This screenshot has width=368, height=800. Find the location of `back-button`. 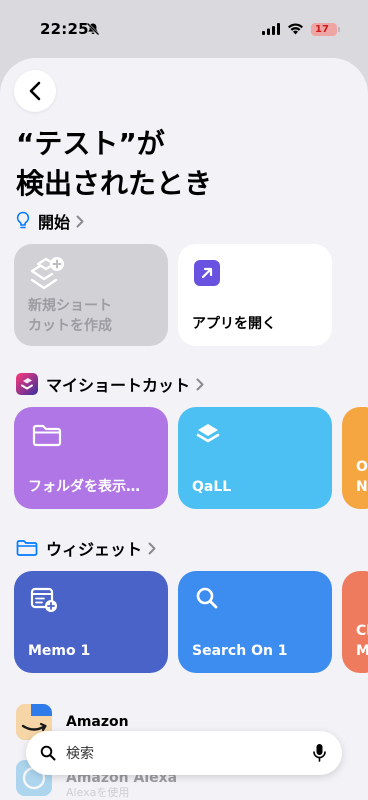

back-button is located at coordinates (35, 91).